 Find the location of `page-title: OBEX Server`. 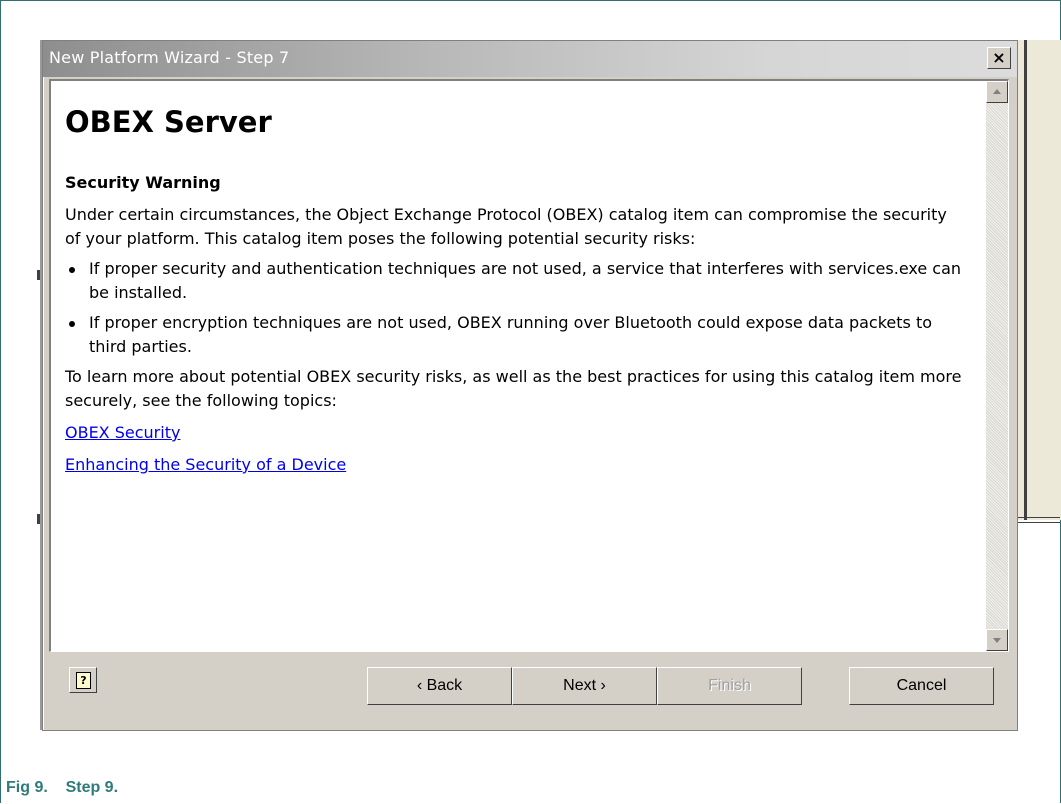

page-title: OBEX Server is located at coordinates (168, 122).